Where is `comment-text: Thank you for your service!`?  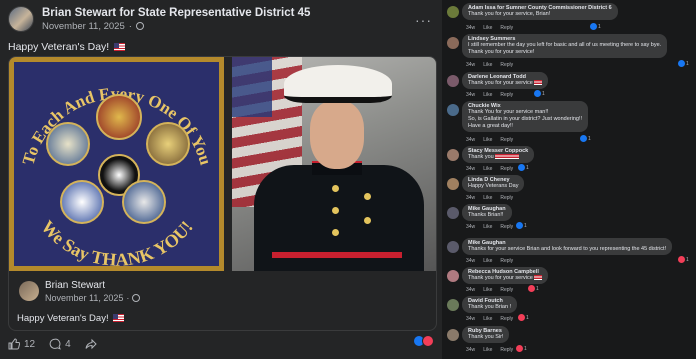
comment-text: Thank you for your service! is located at coordinates (501, 52).